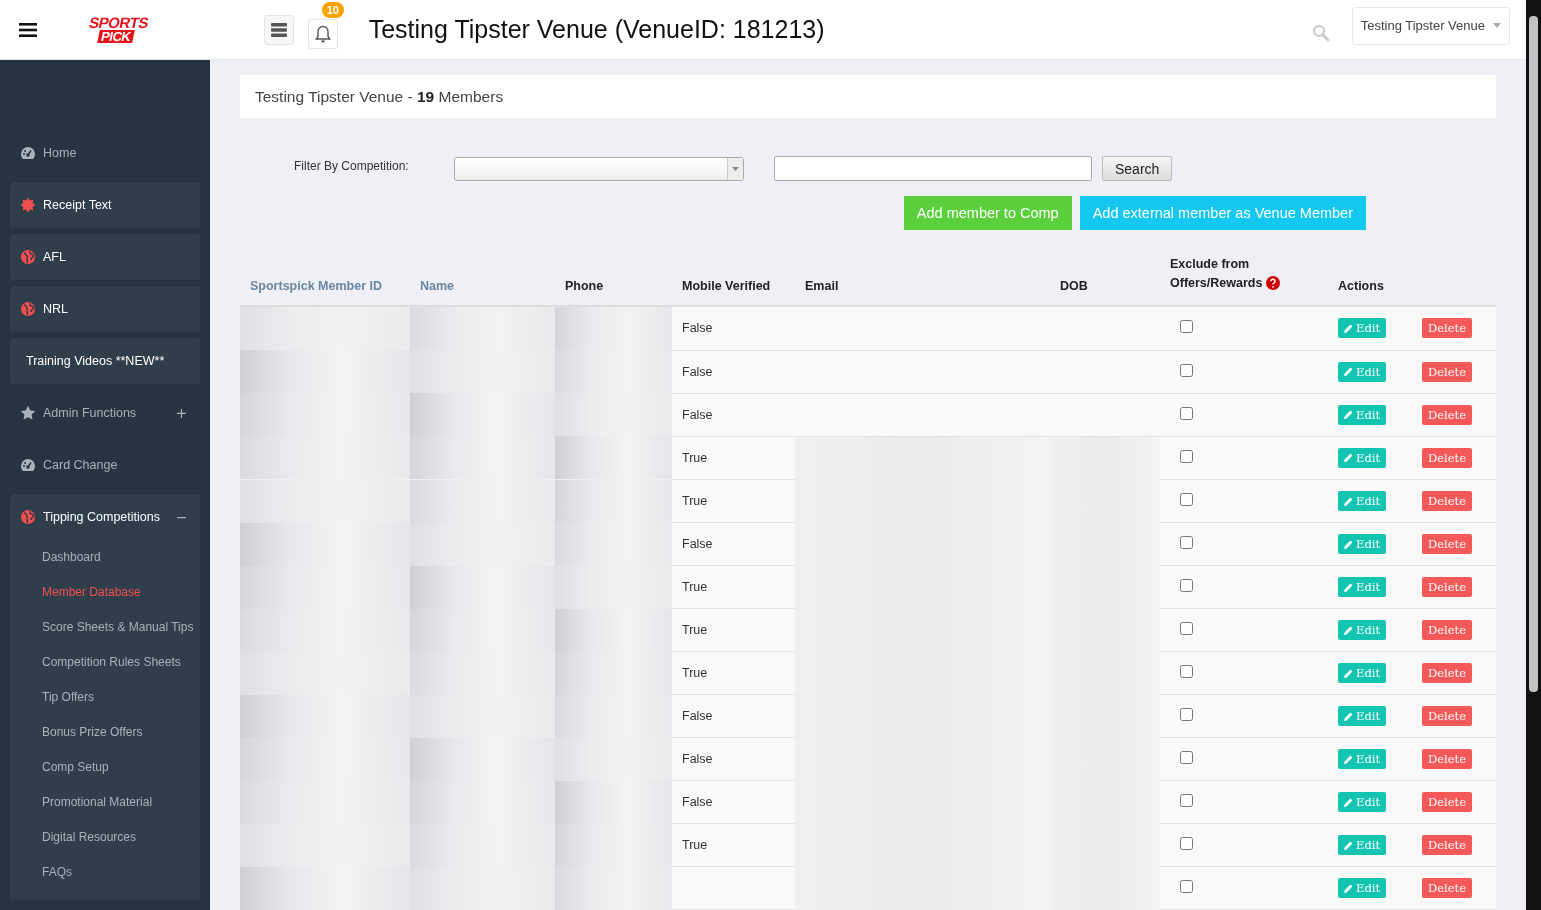 The image size is (1541, 910). What do you see at coordinates (105, 662) in the screenshot?
I see `submenu-item: Competition Rules Sheets` at bounding box center [105, 662].